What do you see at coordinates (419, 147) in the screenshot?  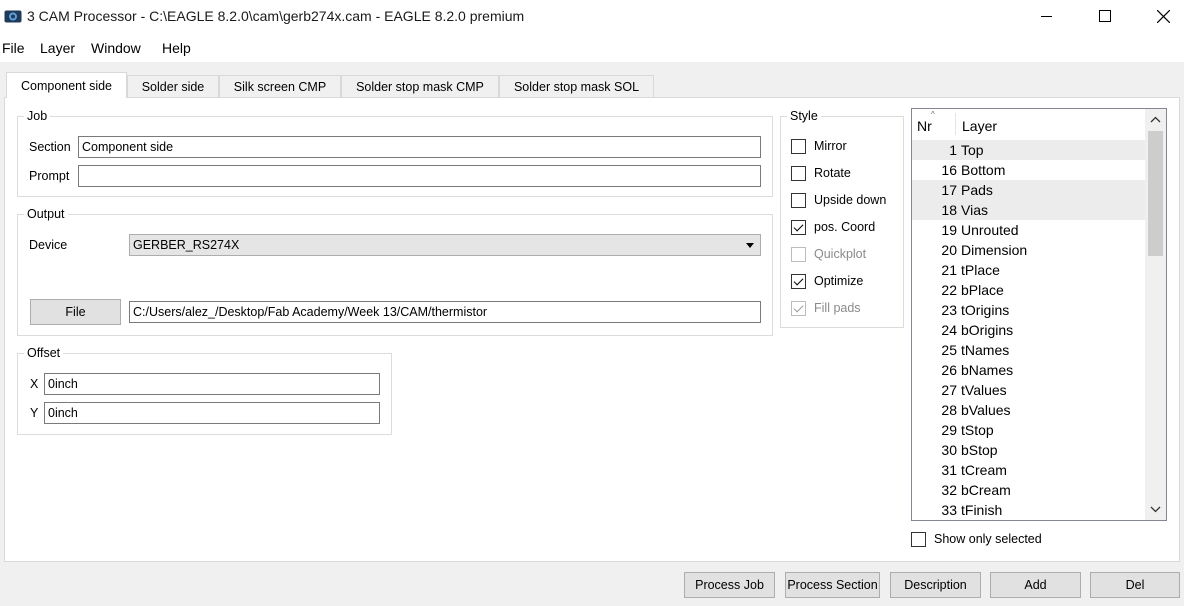 I see `section-input: Component side` at bounding box center [419, 147].